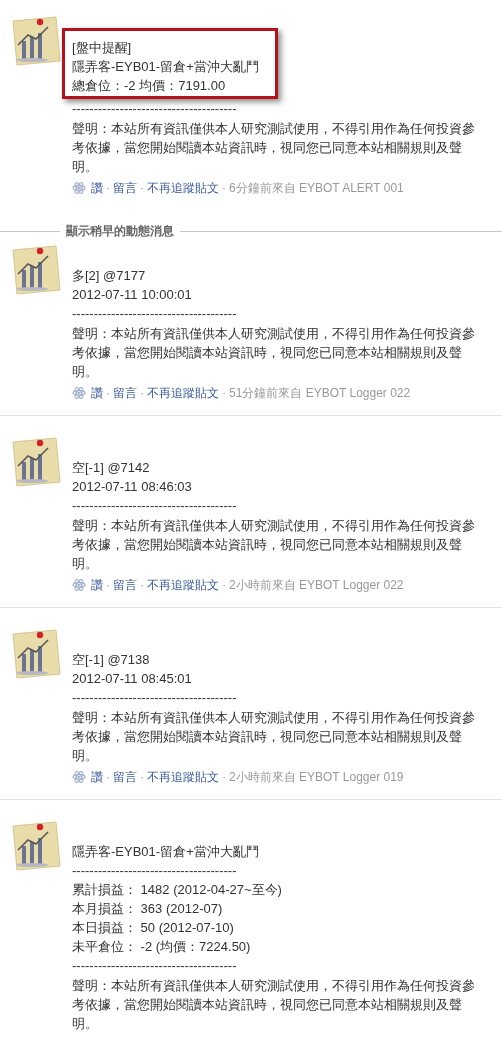  What do you see at coordinates (320, 393) in the screenshot?
I see `post-timestamp: 51分鐘前來自 EYBOT Logger 022` at bounding box center [320, 393].